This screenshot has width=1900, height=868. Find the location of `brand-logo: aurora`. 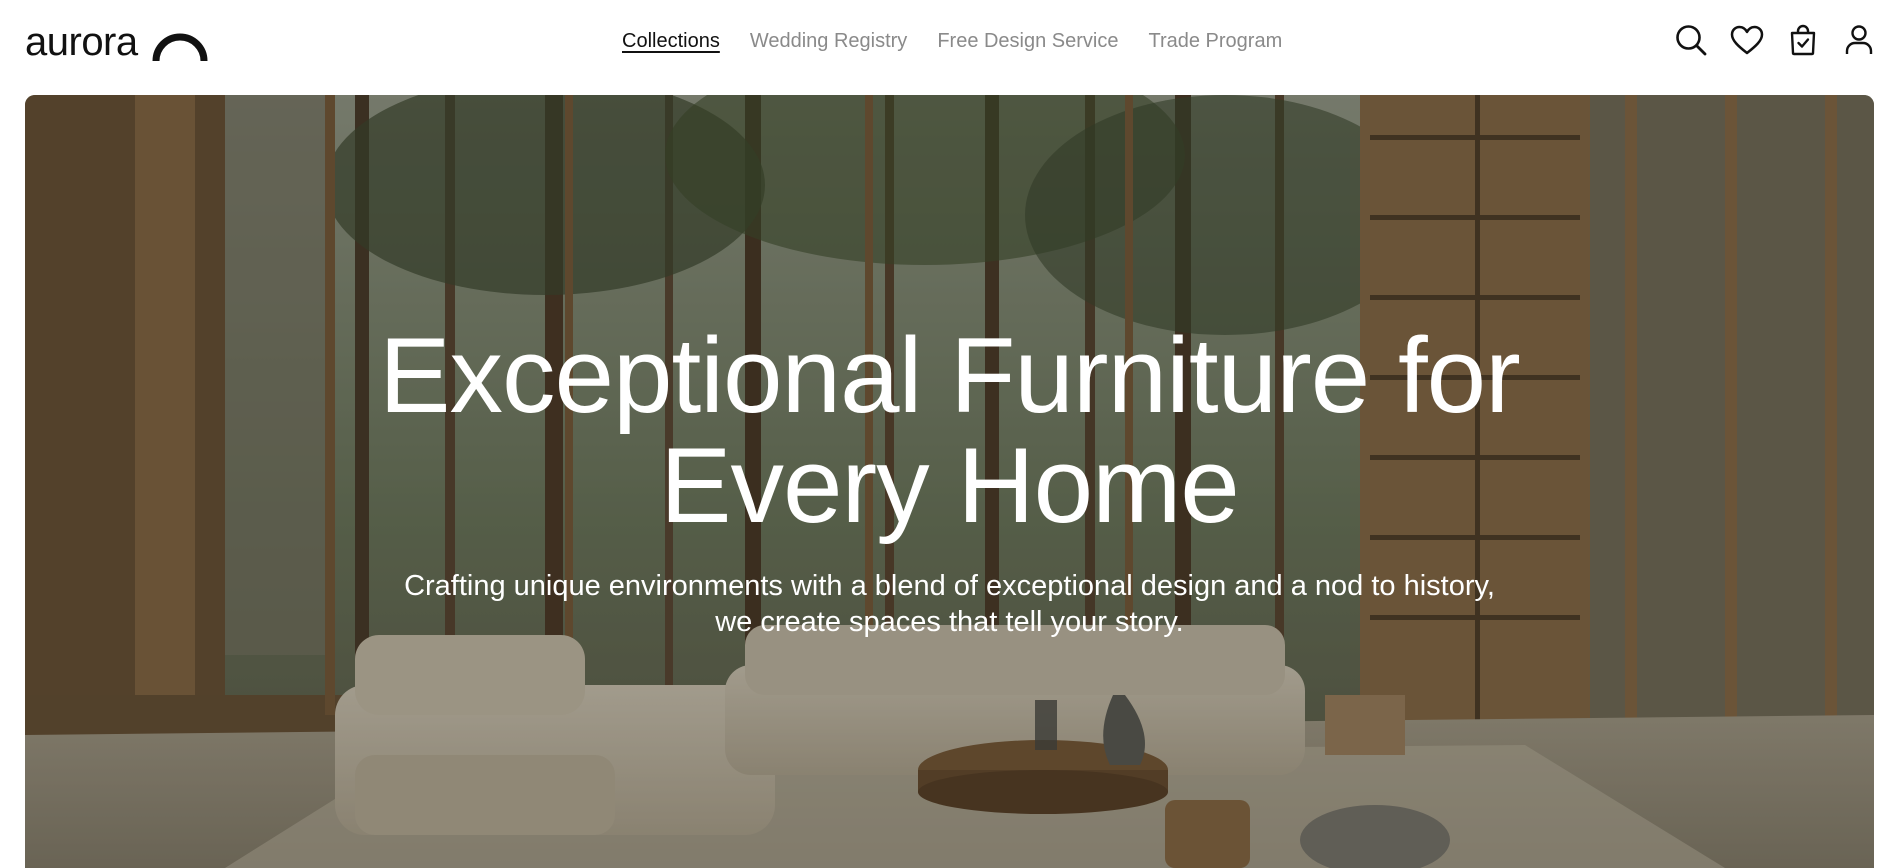

brand-logo: aurora is located at coordinates (116, 42).